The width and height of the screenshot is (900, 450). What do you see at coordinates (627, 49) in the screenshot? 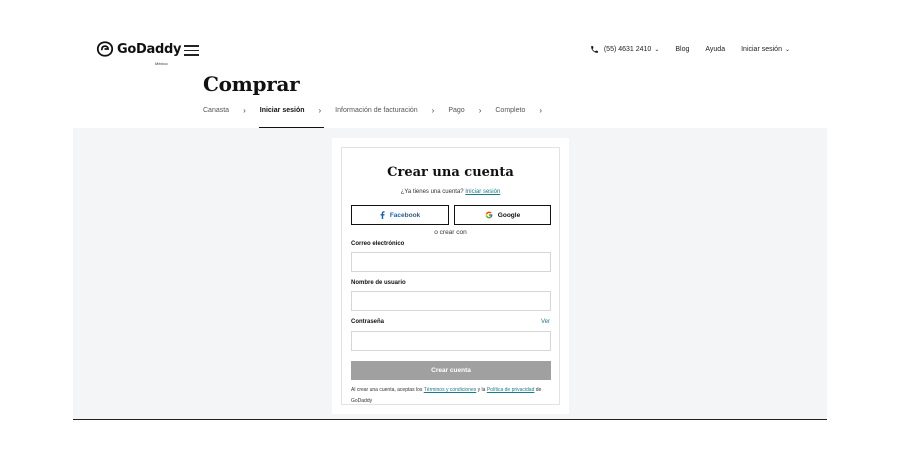
I see `phone-number: (55) 4631 2410` at bounding box center [627, 49].